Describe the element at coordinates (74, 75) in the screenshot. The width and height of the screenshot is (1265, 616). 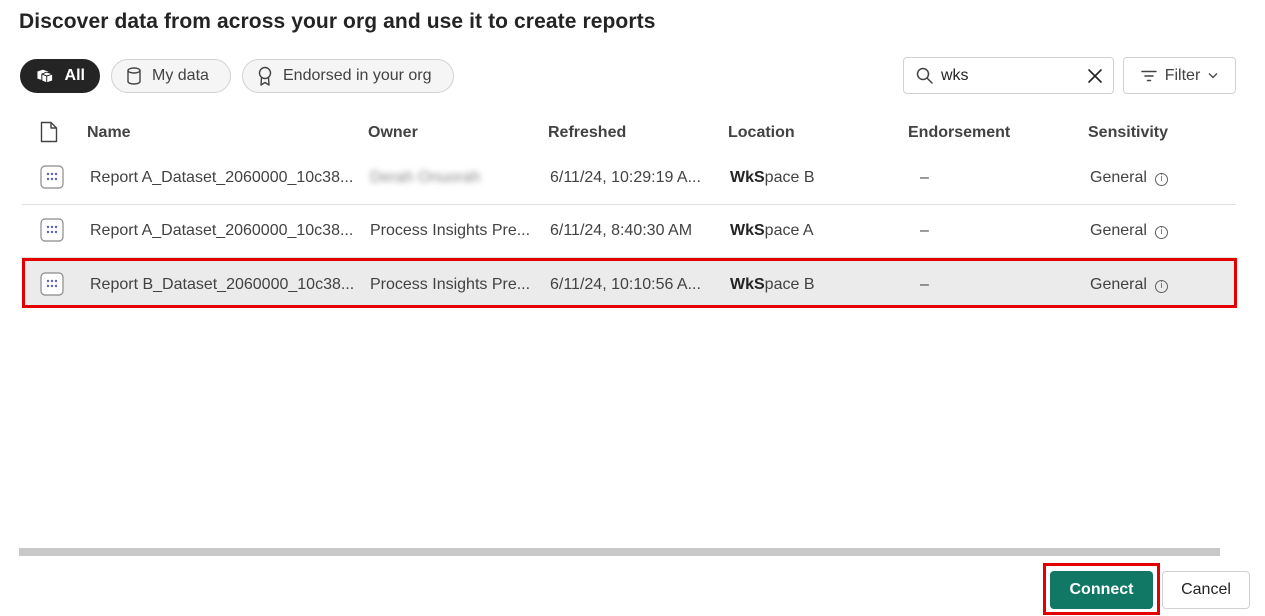
I see `tab-all-label: All` at that location.